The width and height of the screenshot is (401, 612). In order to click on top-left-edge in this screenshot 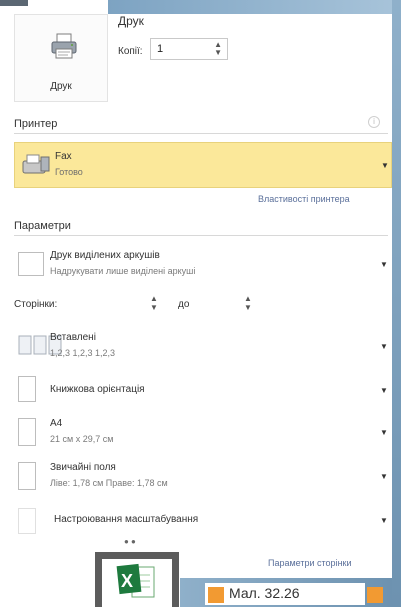, I will do `click(14, 3)`.